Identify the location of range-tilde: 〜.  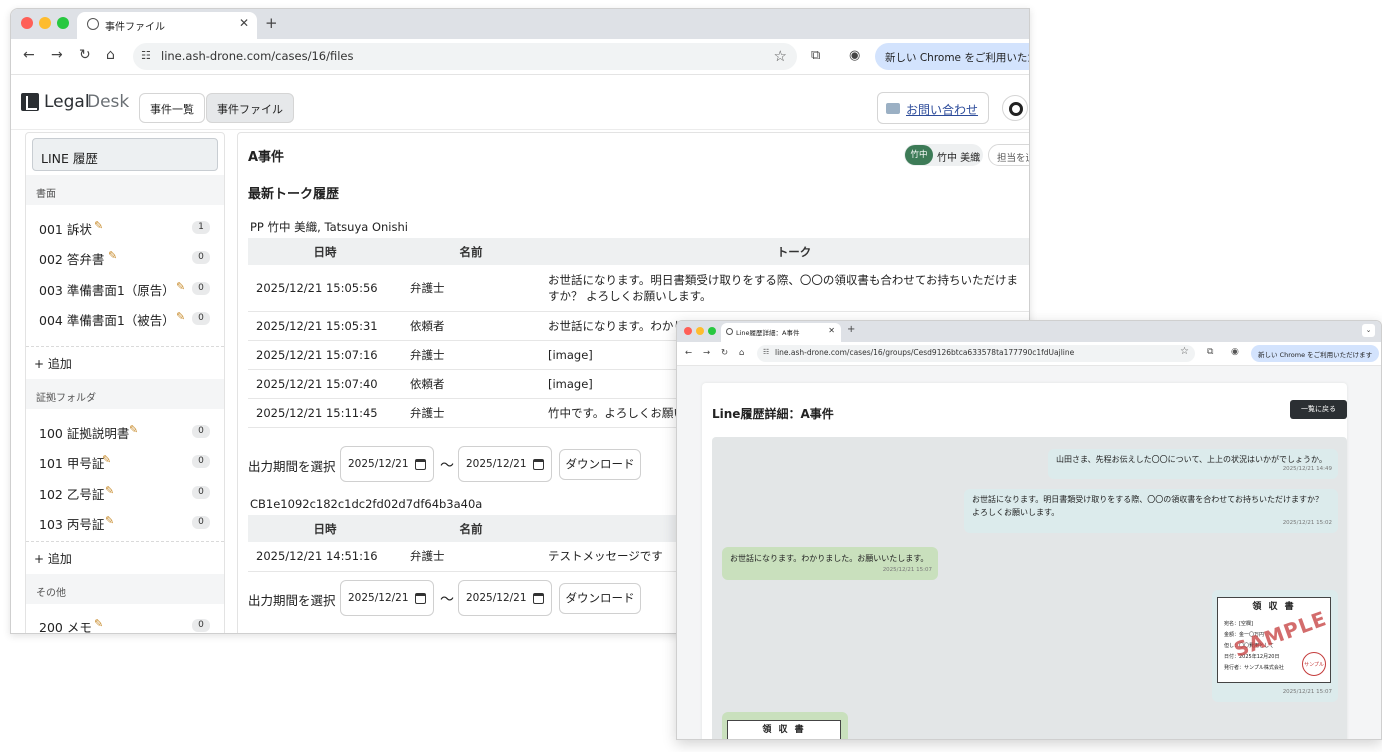
(447, 466).